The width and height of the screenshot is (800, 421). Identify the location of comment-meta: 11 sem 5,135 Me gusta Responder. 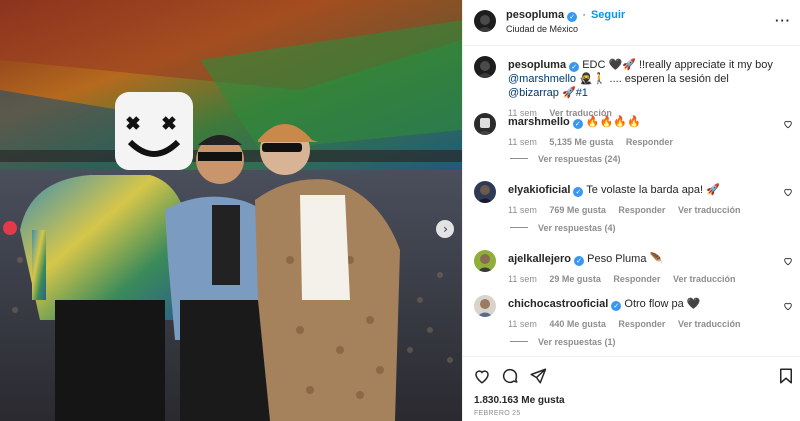
(643, 142).